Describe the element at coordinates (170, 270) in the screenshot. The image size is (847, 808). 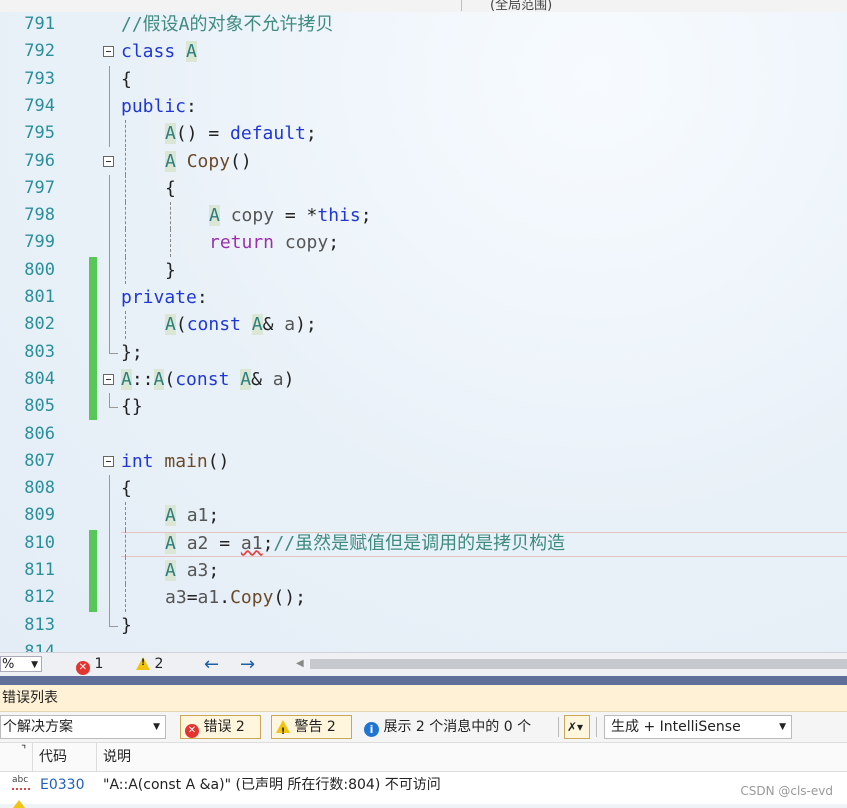
I see `code-text: }` at that location.